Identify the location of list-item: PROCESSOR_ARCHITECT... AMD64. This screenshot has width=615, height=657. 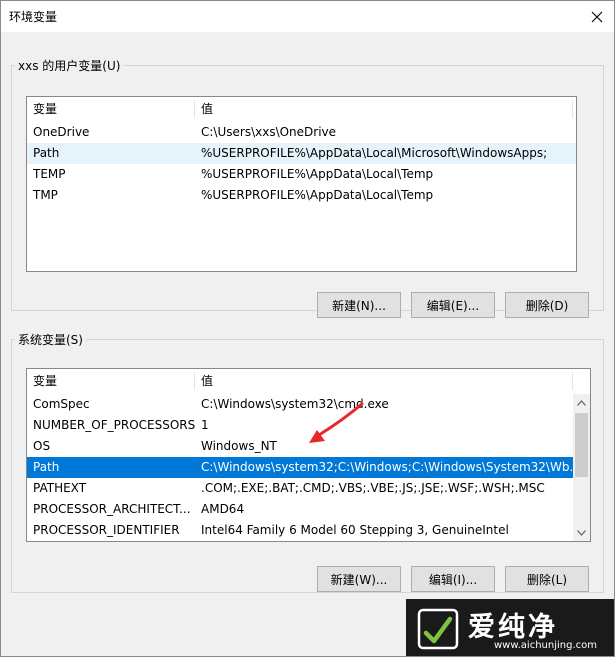
(300, 509).